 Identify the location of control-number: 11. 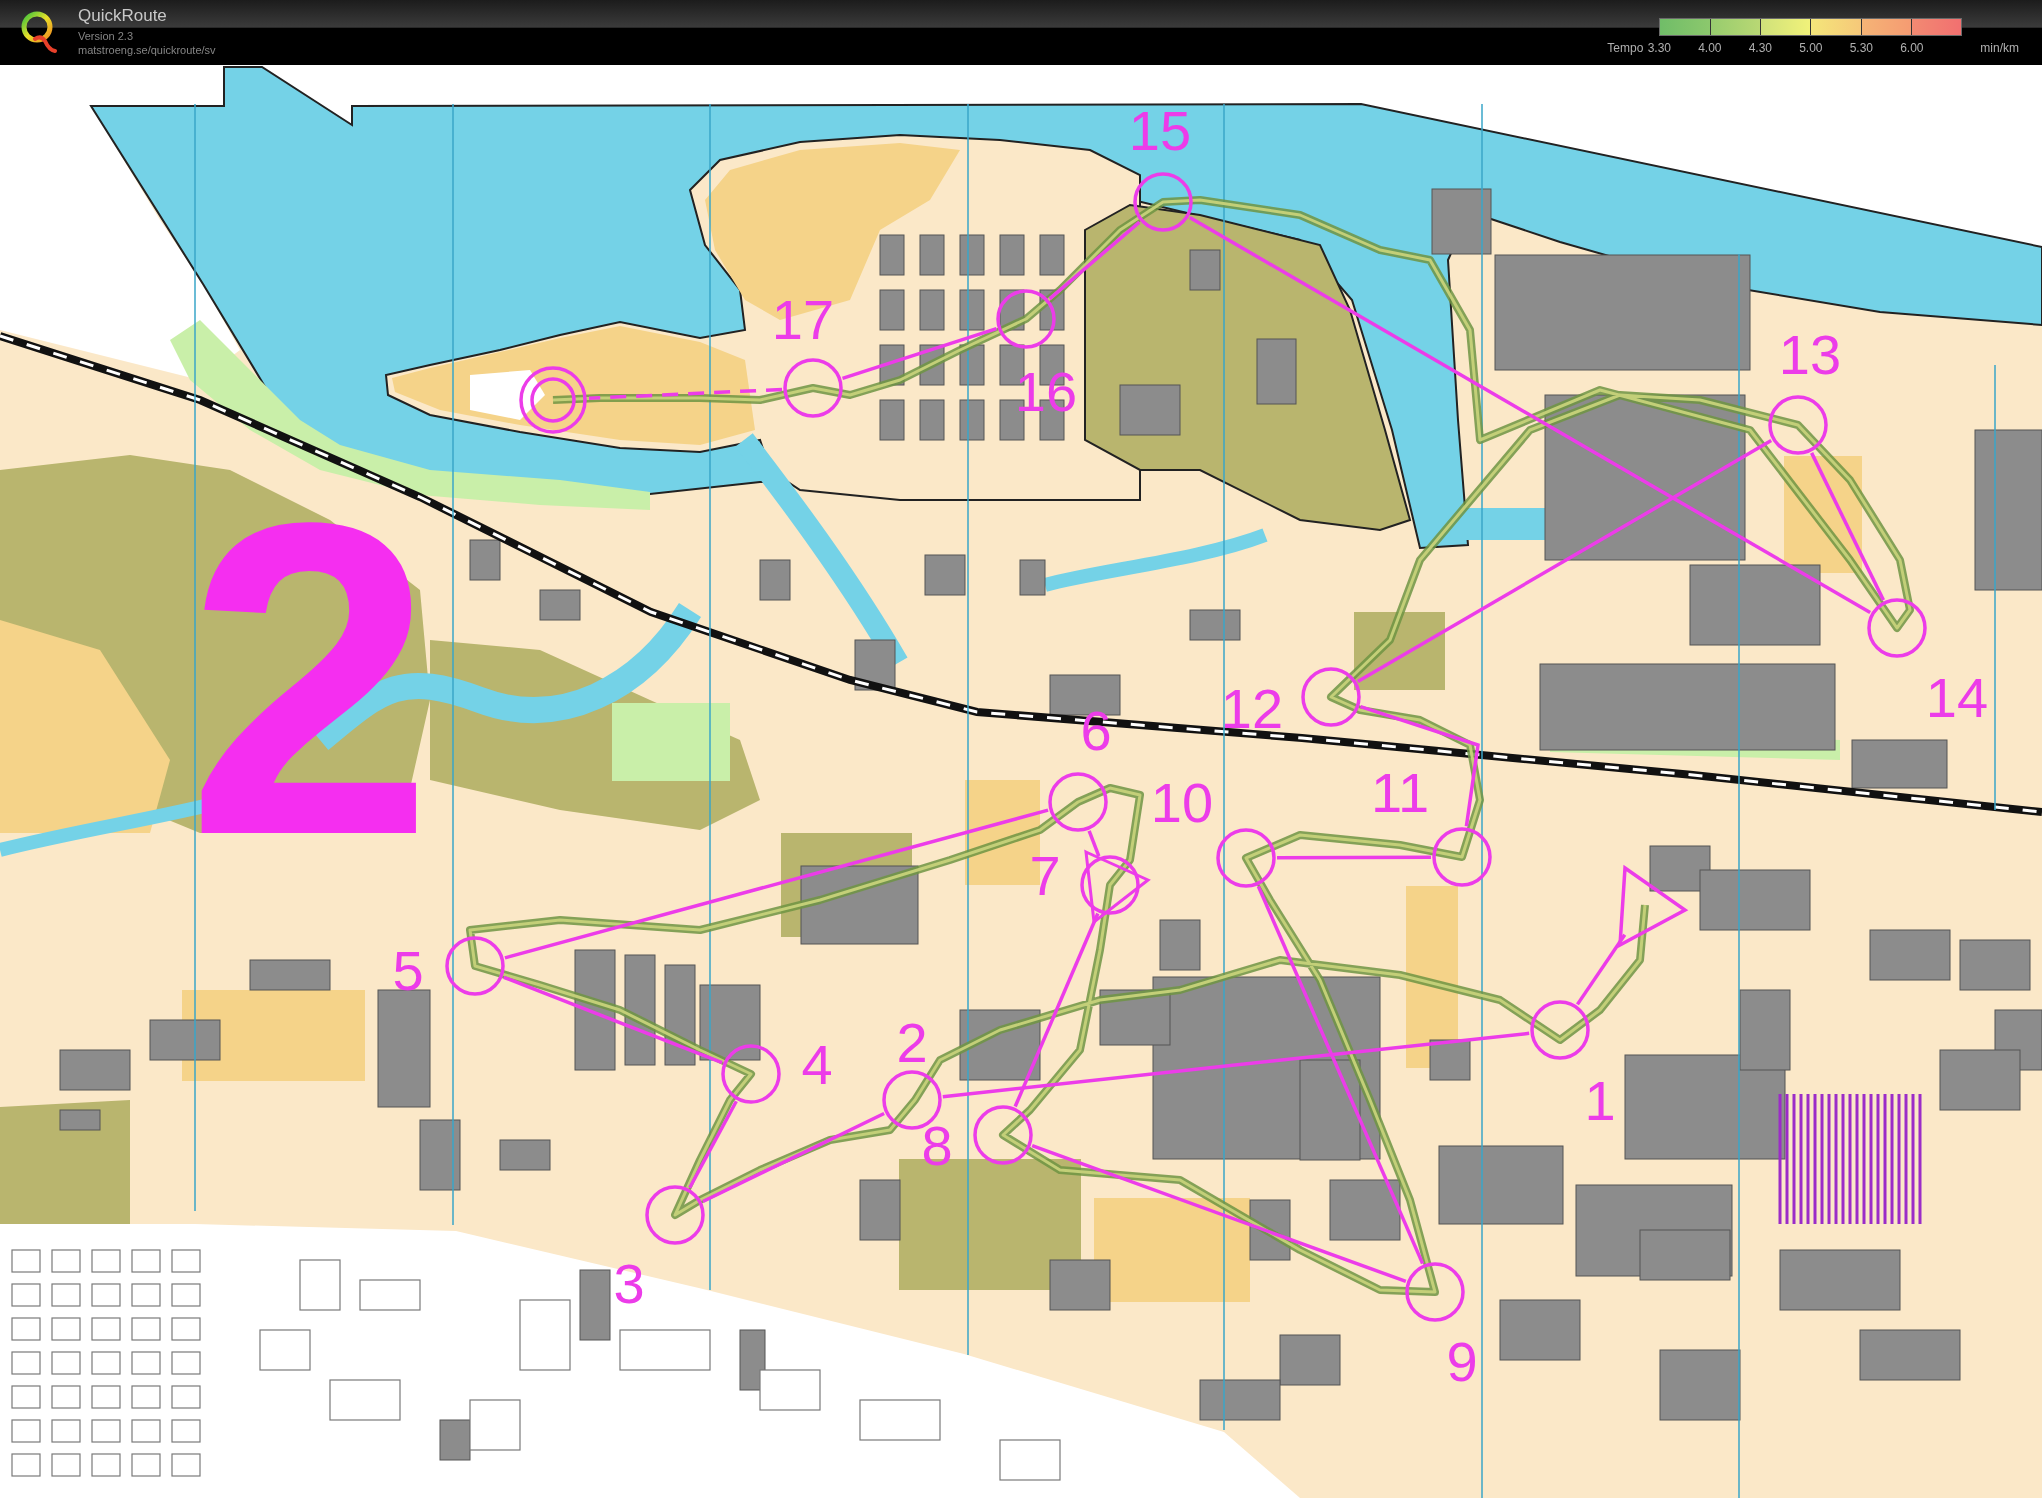
(1400, 792).